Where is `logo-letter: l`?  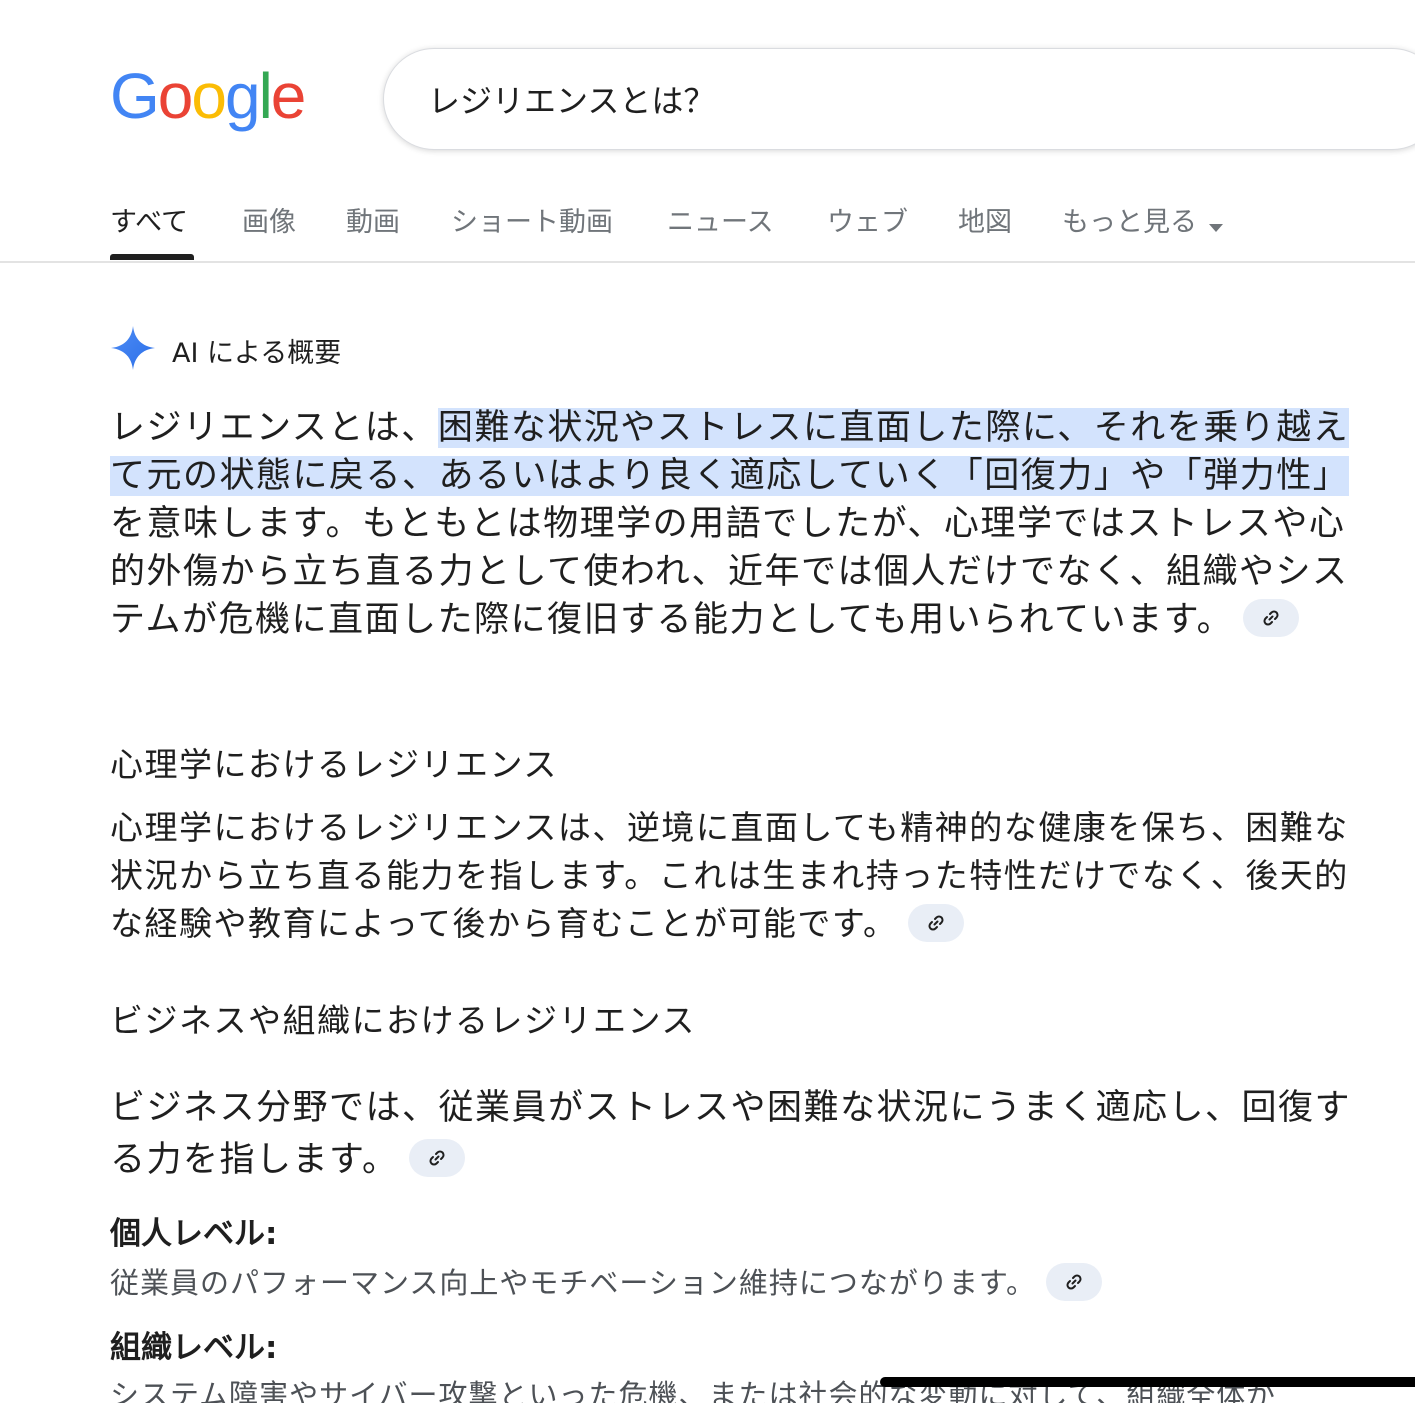
logo-letter: l is located at coordinates (265, 96).